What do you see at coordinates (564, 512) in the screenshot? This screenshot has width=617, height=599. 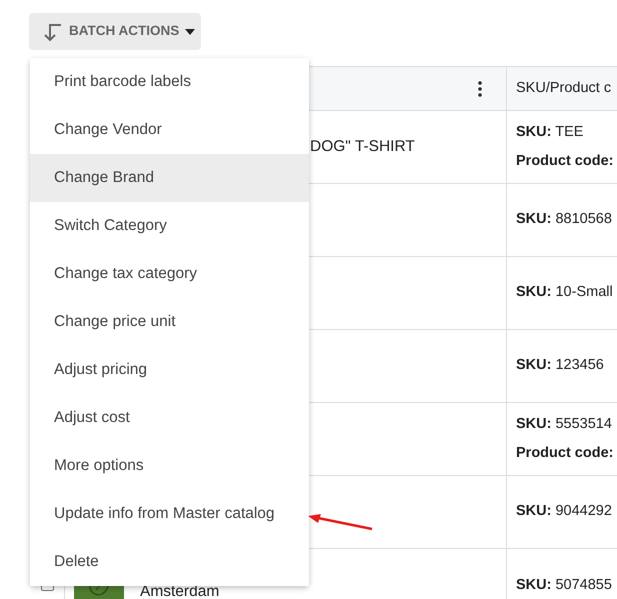 I see `sku-text: SKU: 9044292` at bounding box center [564, 512].